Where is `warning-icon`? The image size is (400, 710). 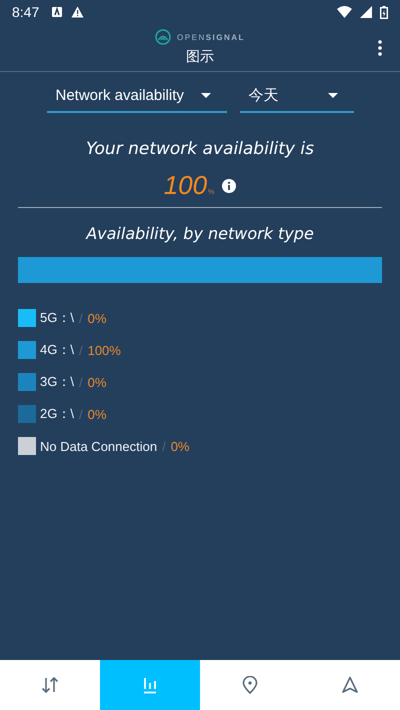
warning-icon is located at coordinates (77, 12).